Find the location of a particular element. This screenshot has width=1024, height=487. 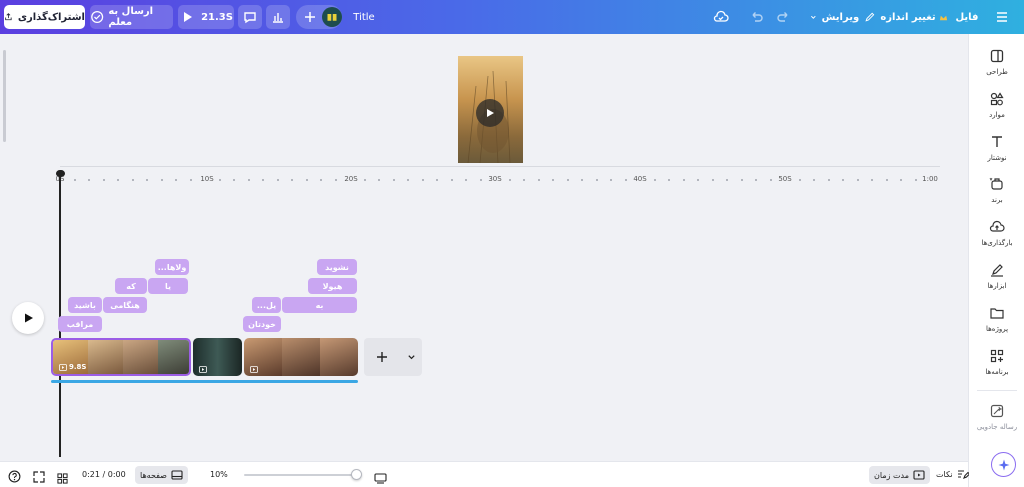

add-clip-options-button is located at coordinates (411, 357).